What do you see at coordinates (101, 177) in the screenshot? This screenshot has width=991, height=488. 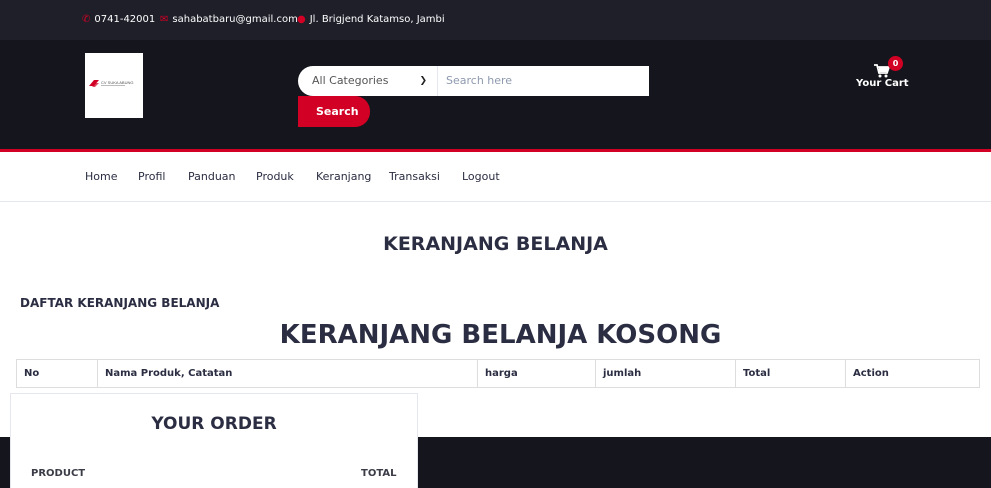 I see `nav-home: Home` at bounding box center [101, 177].